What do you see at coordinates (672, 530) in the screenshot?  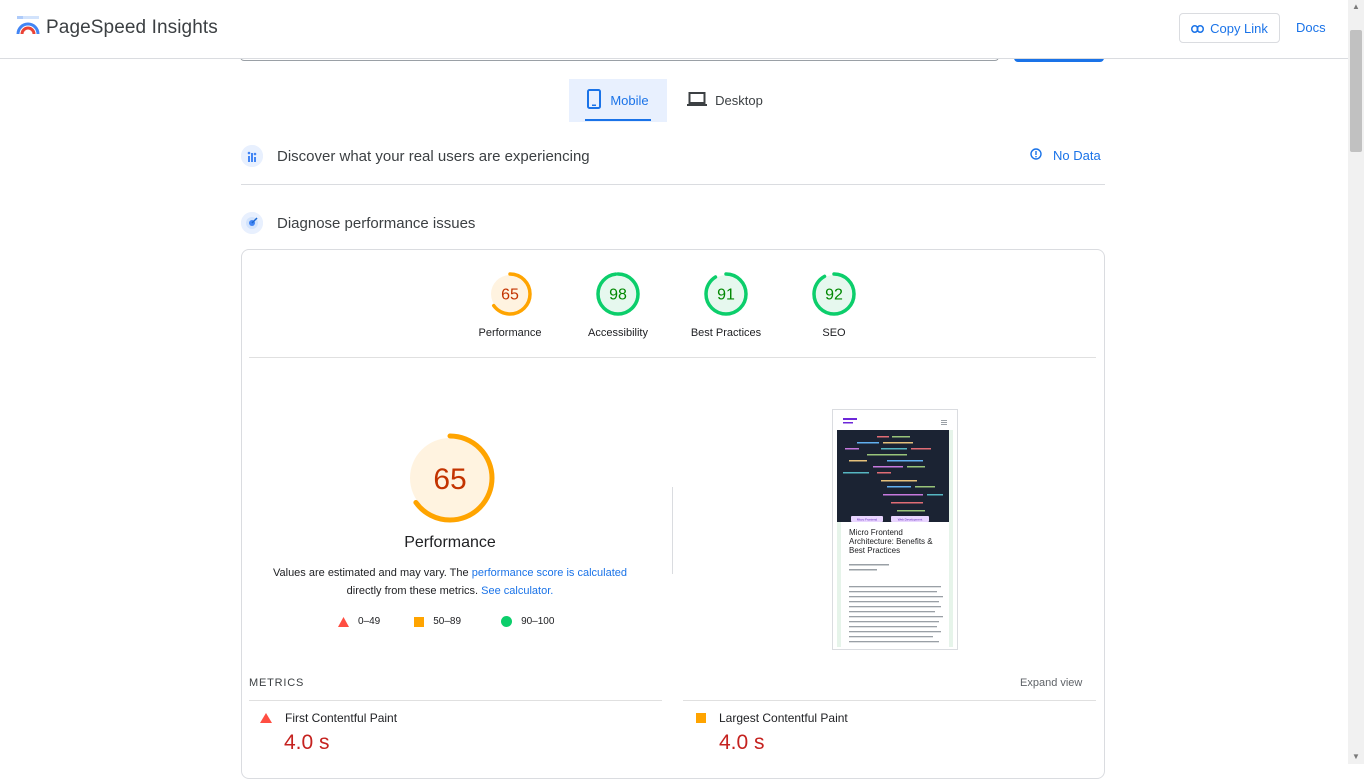 I see `vertical-divider` at bounding box center [672, 530].